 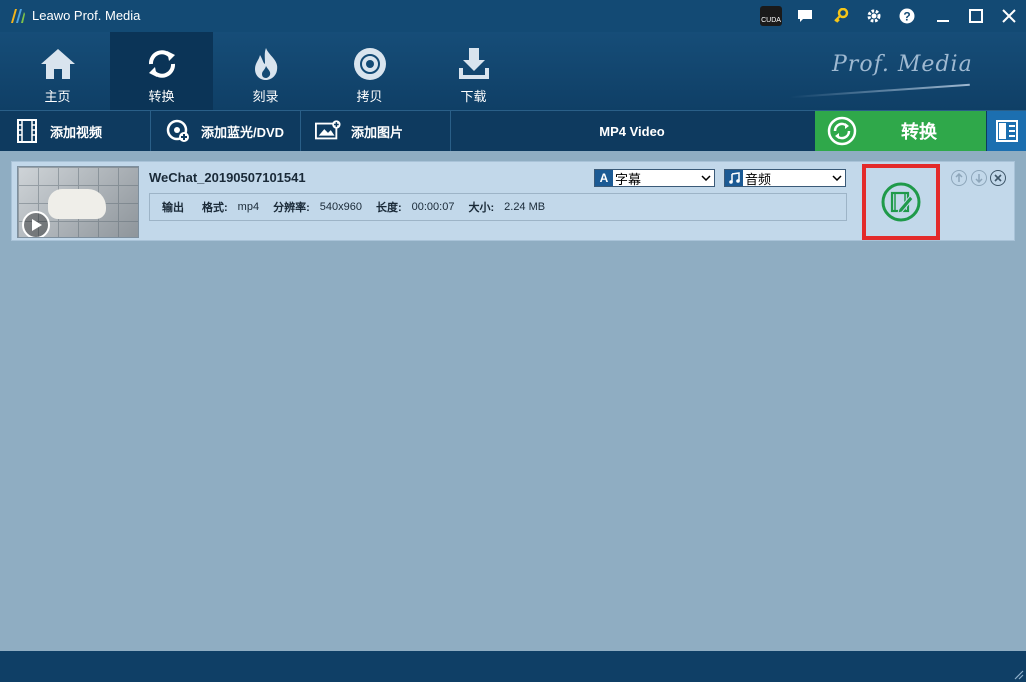 I want to click on format-value: mp4, so click(x=248, y=207).